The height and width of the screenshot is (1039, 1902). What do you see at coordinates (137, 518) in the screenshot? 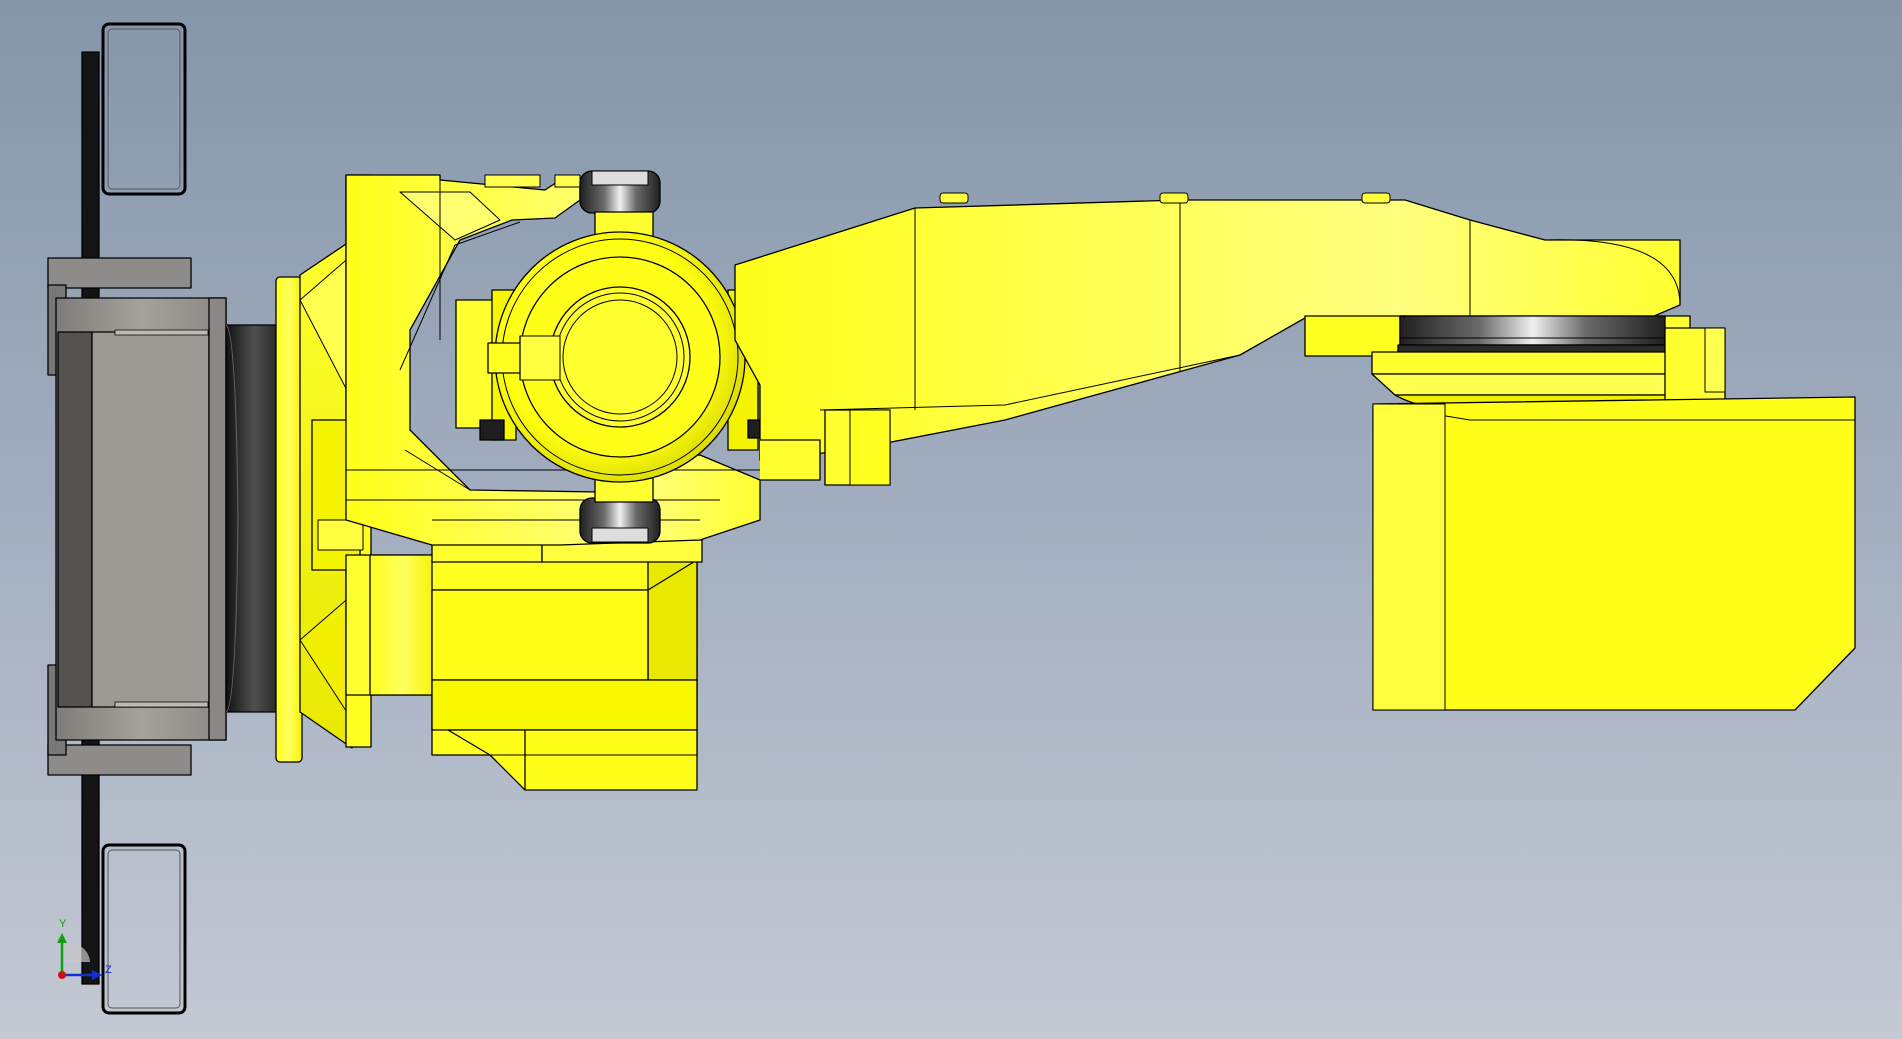
I see `base-plate` at bounding box center [137, 518].